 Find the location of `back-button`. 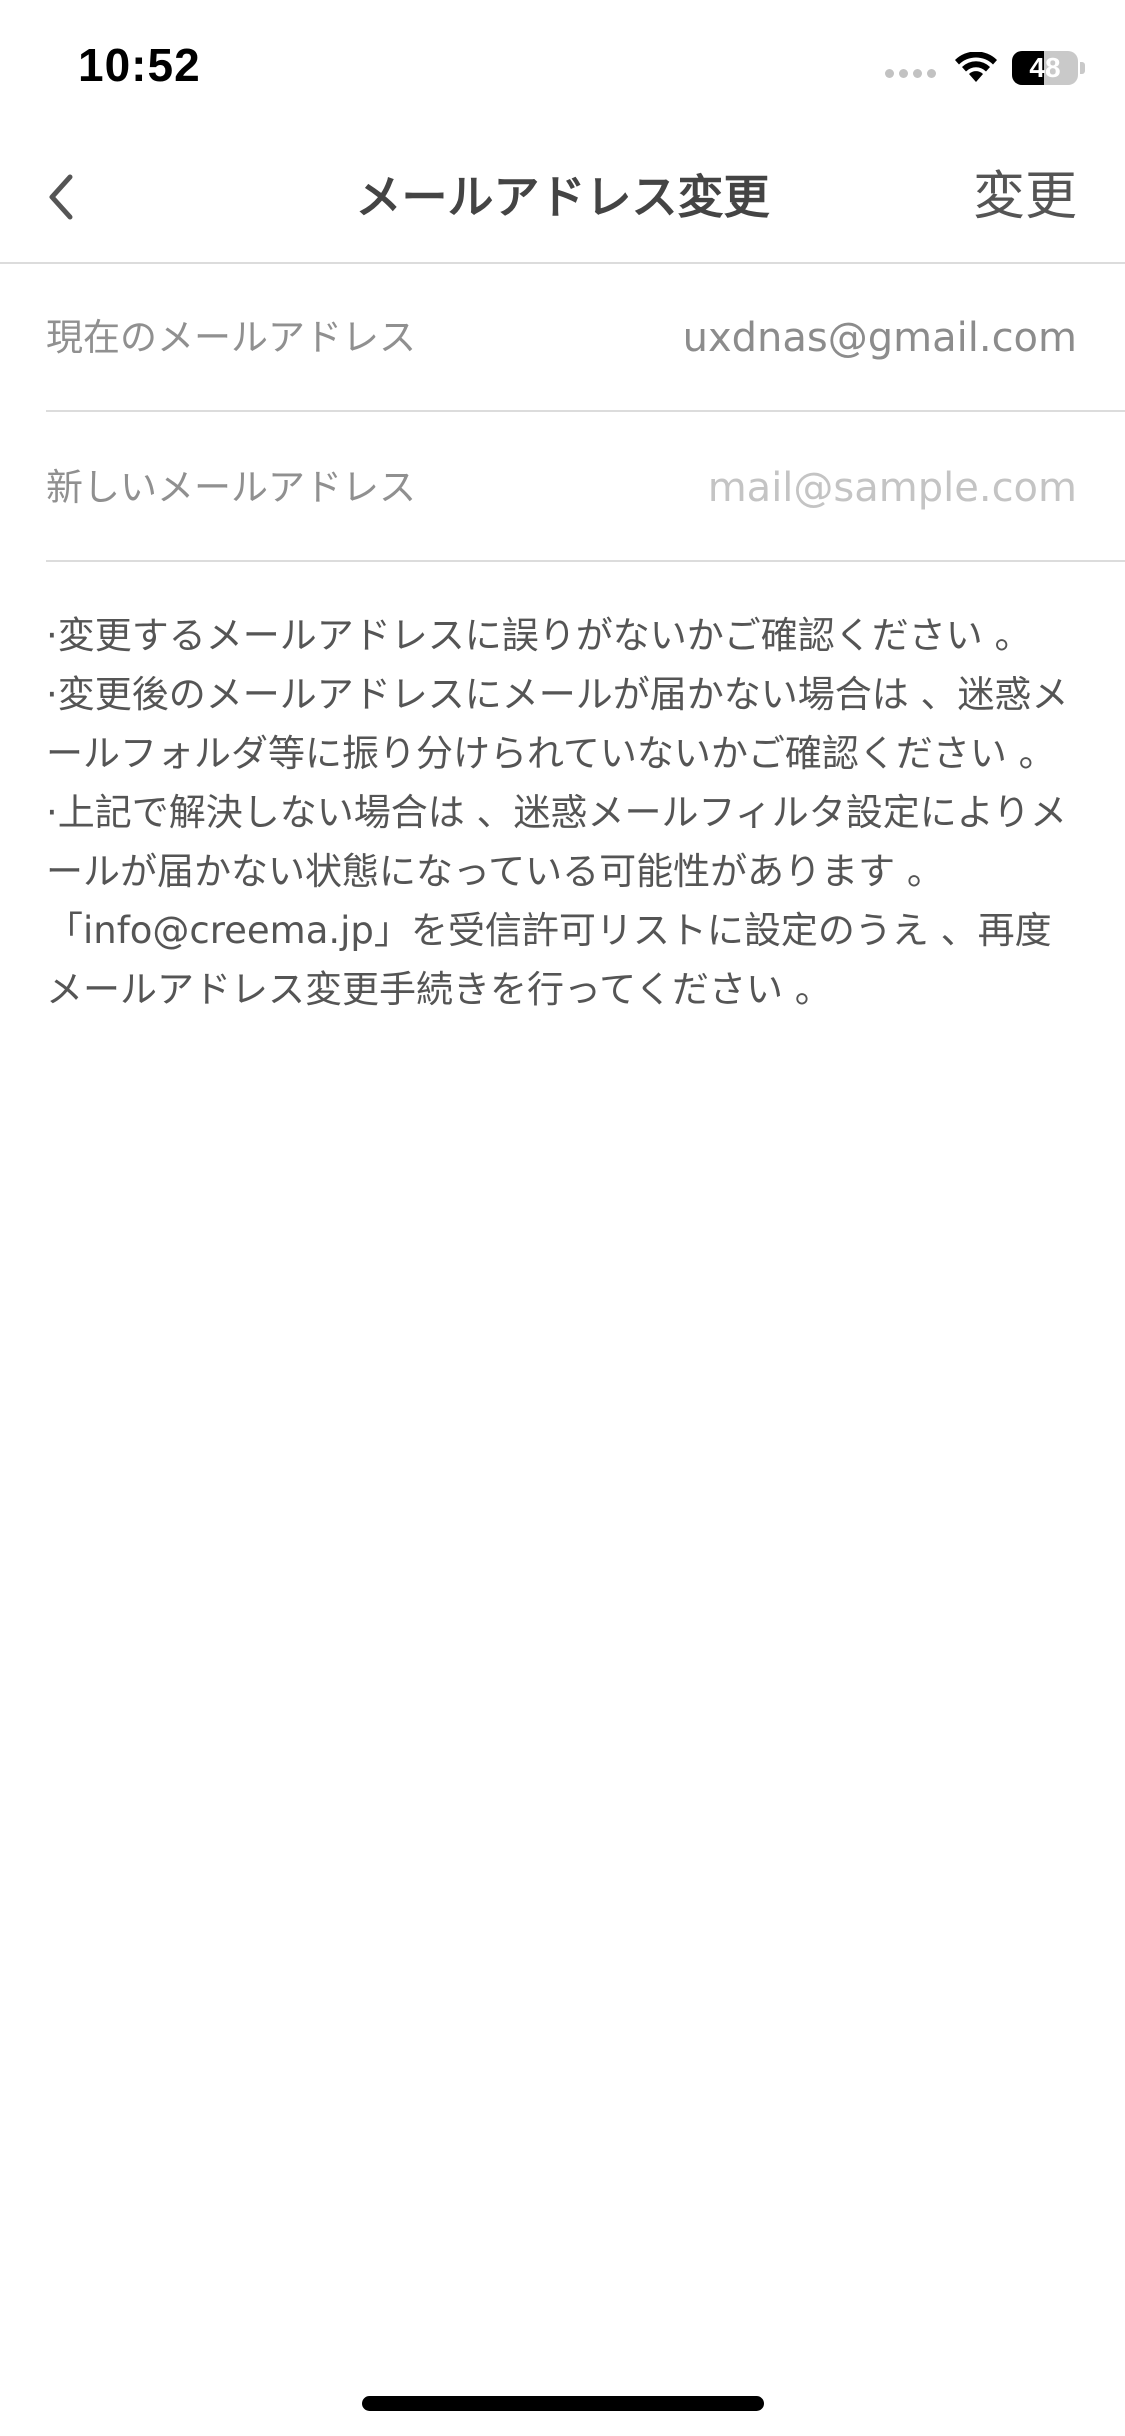

back-button is located at coordinates (61, 197).